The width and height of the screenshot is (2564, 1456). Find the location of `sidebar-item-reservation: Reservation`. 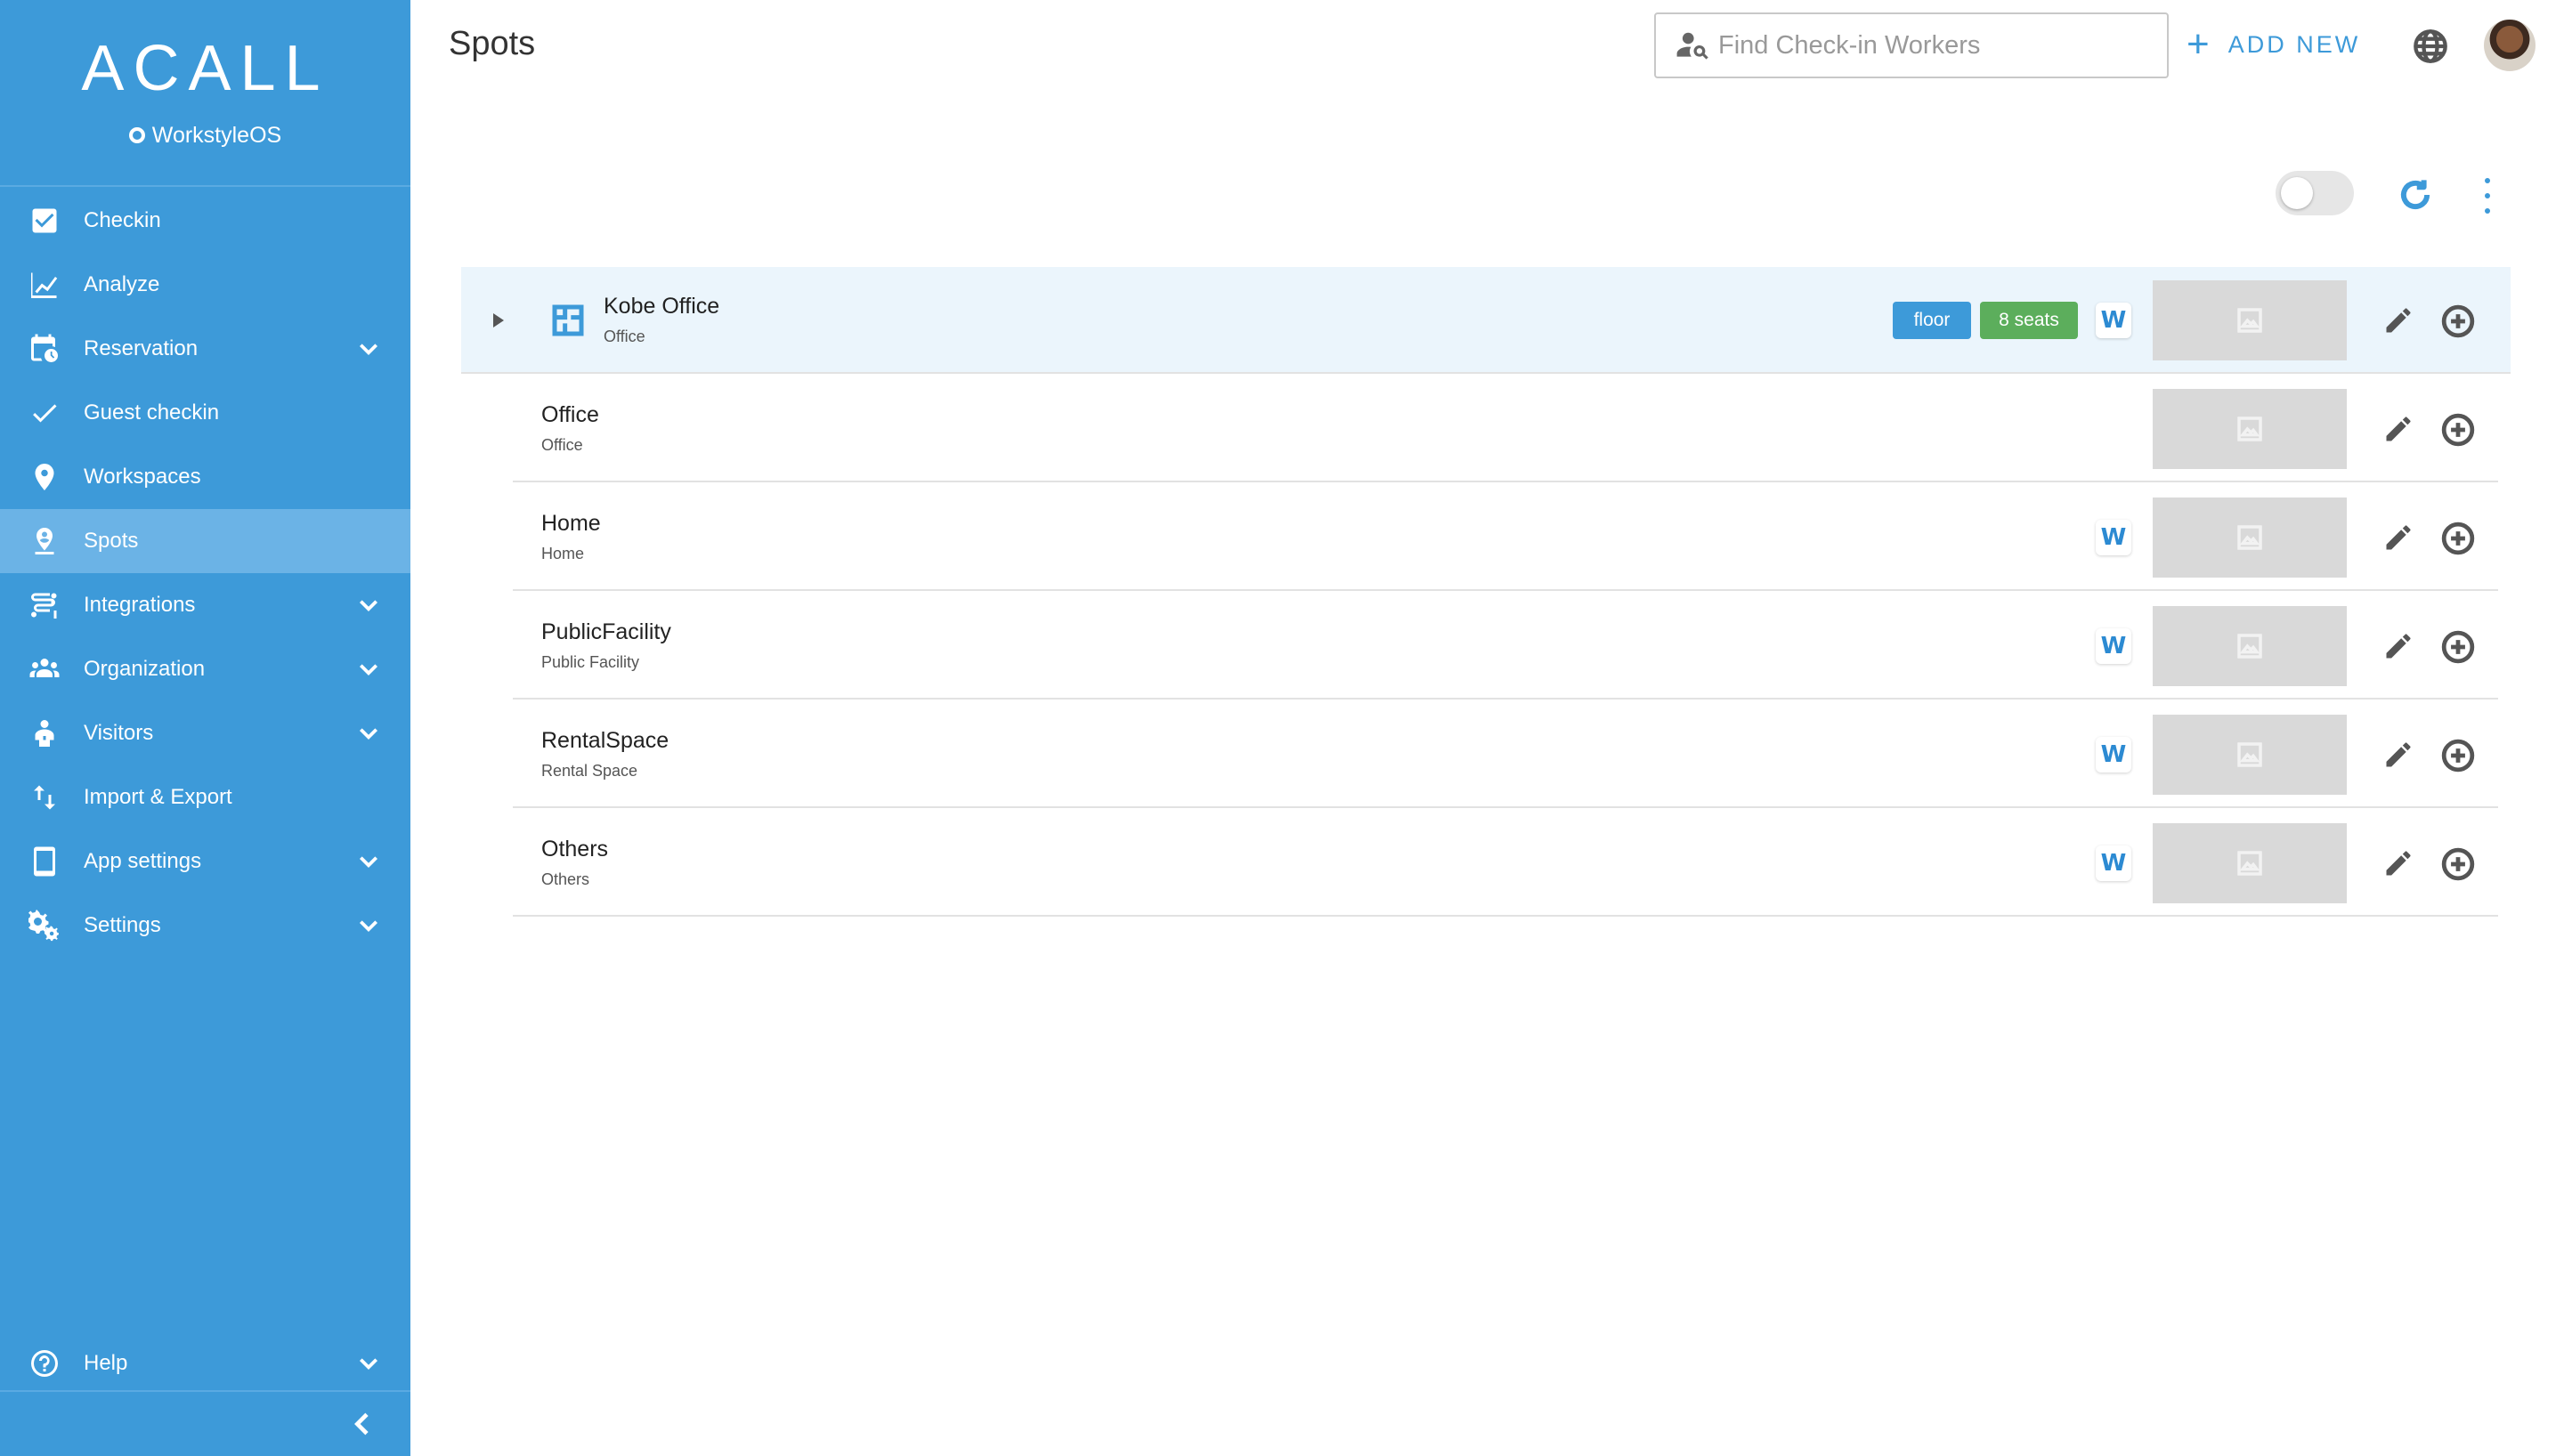

sidebar-item-reservation: Reservation is located at coordinates (205, 349).